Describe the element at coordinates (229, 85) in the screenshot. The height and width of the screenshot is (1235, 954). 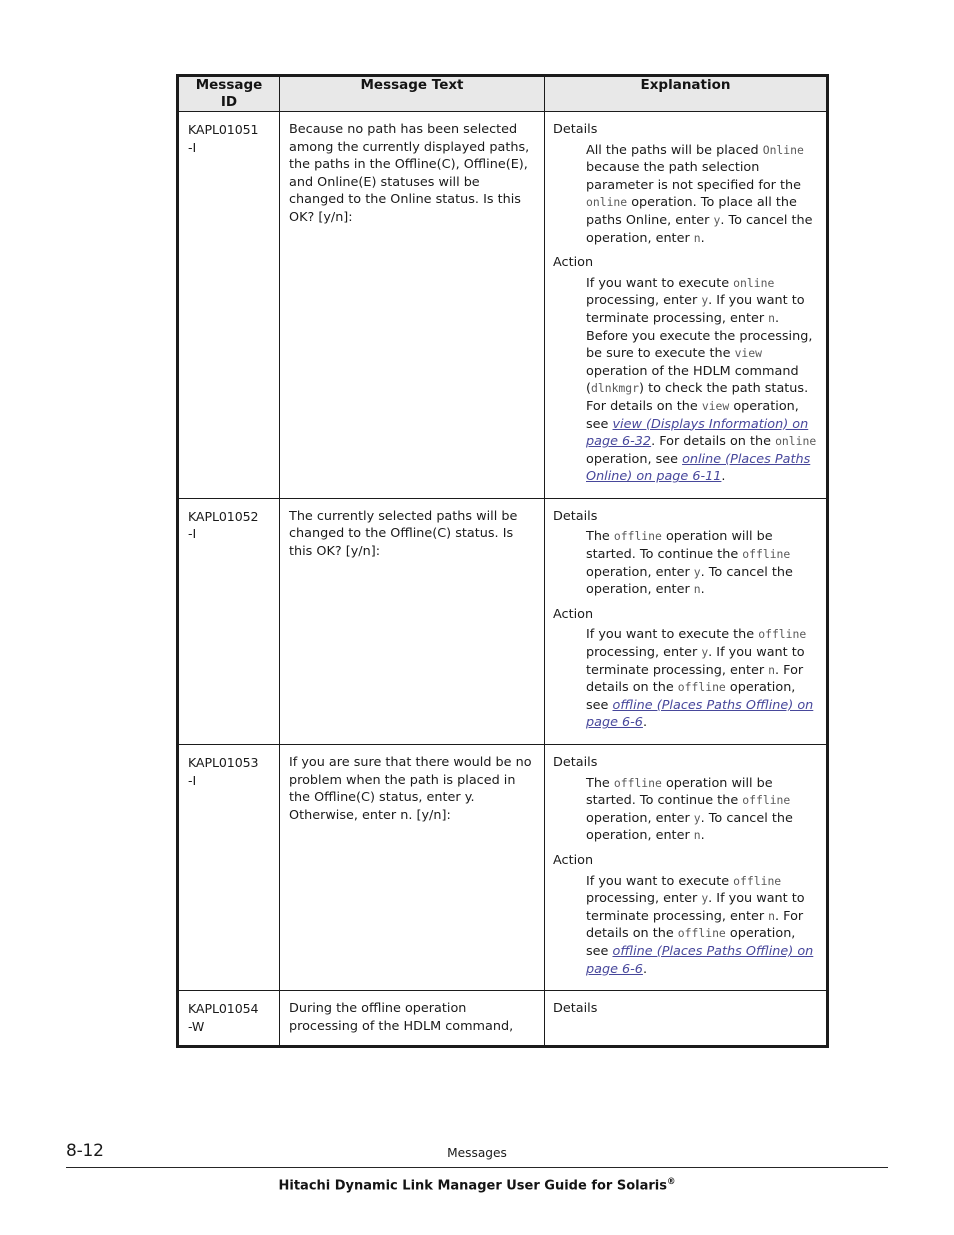
I see `column-header-message-id-line1: Message` at that location.